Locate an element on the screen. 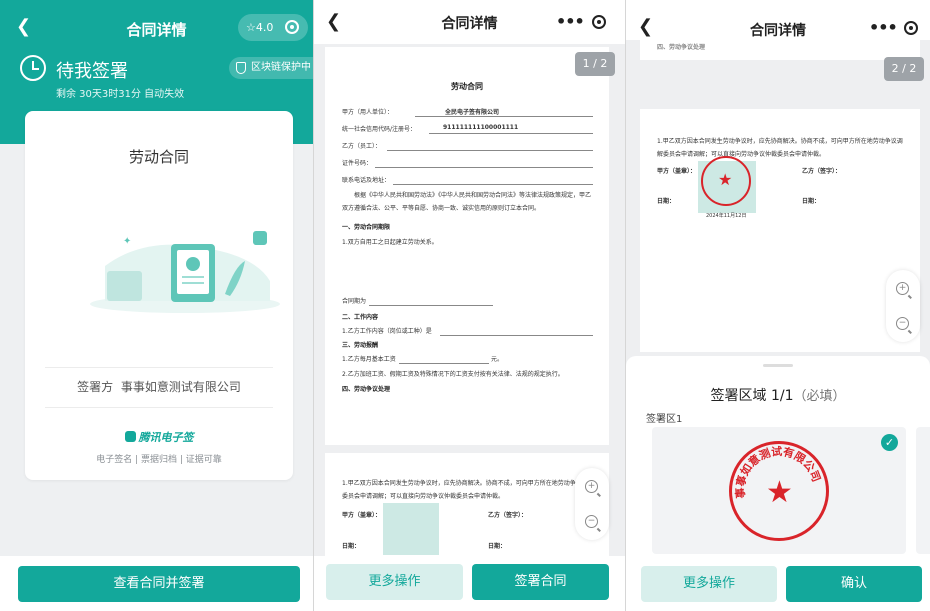 This screenshot has height=611, width=930. check-icon: ✓ is located at coordinates (889, 442).